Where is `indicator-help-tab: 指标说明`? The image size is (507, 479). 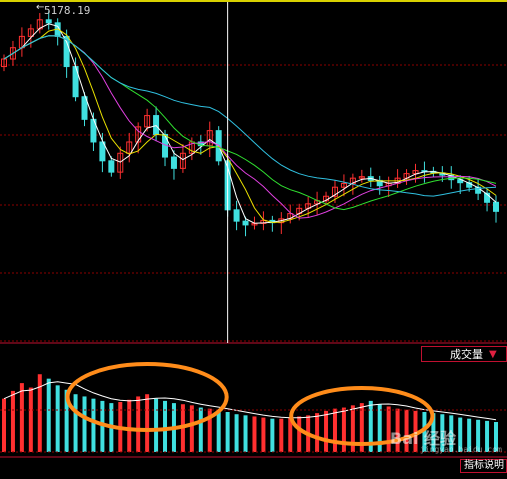
indicator-help-tab: 指标说明 is located at coordinates (483, 466).